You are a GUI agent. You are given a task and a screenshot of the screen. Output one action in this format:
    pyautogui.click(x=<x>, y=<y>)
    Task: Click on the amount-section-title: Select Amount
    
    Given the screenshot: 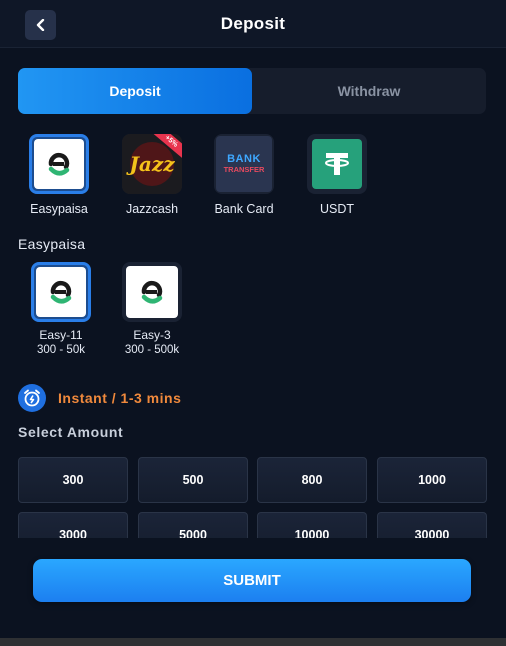 What is the action you would take?
    pyautogui.click(x=71, y=432)
    